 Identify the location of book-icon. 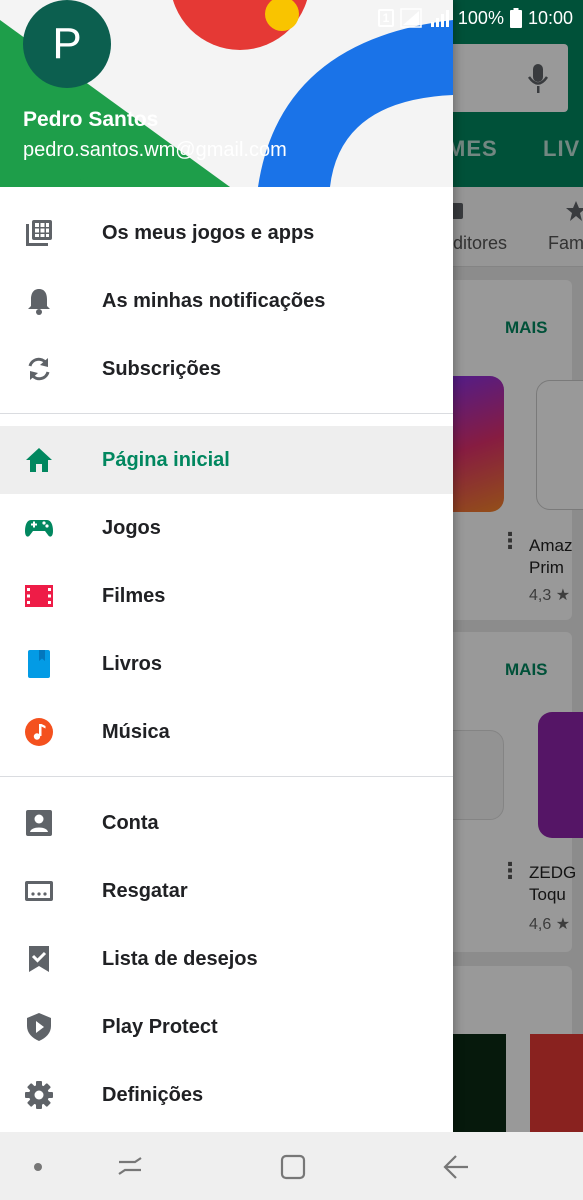
(39, 664).